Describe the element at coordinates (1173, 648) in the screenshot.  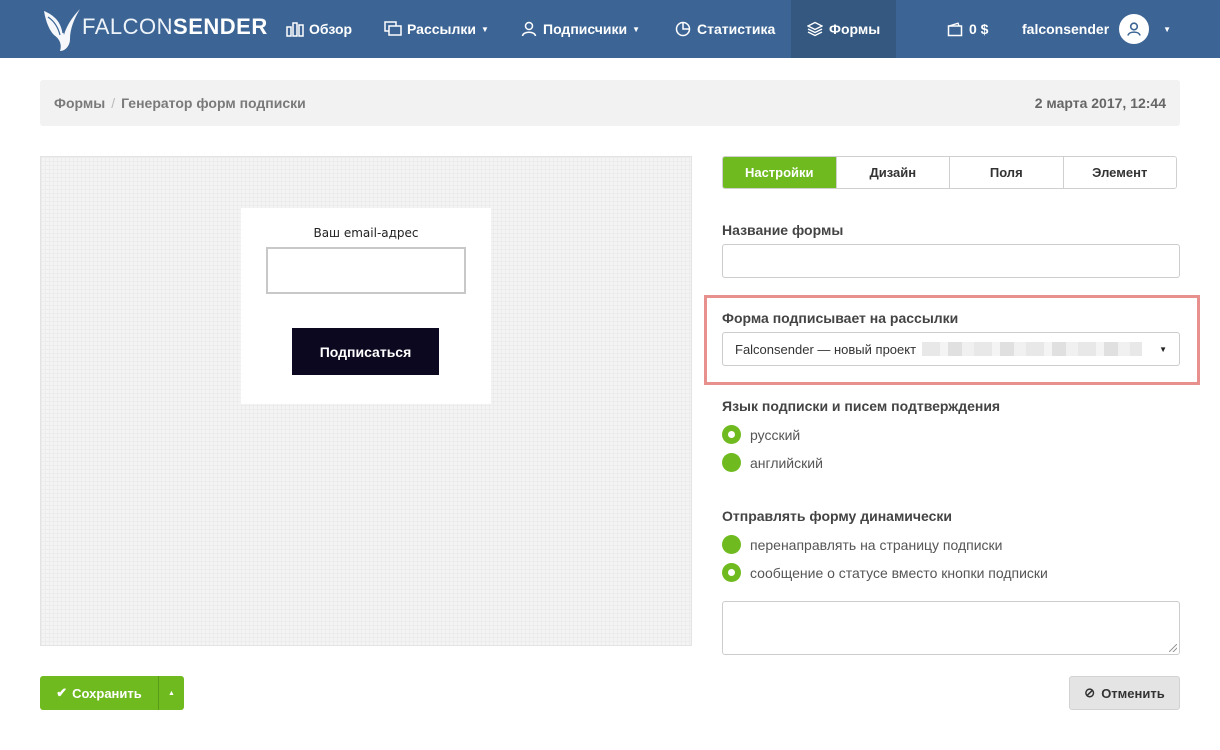
I see `resize-grip-icon` at that location.